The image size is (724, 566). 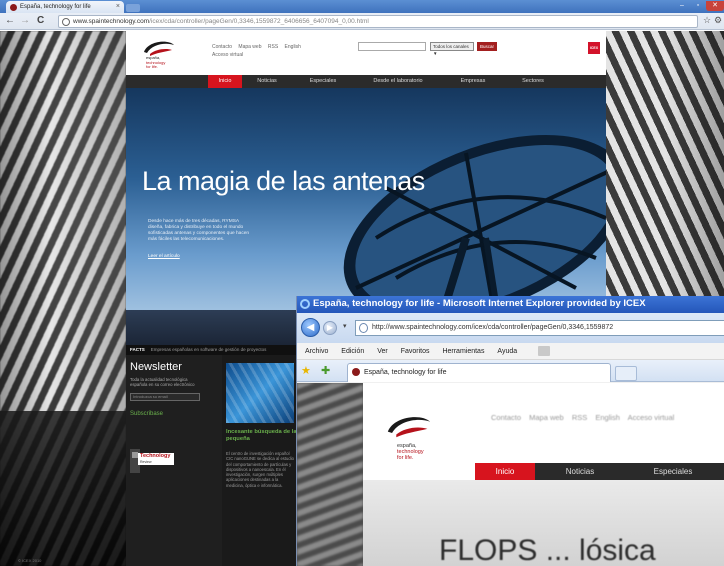 I want to click on tab-close-icon: ×, so click(x=118, y=6).